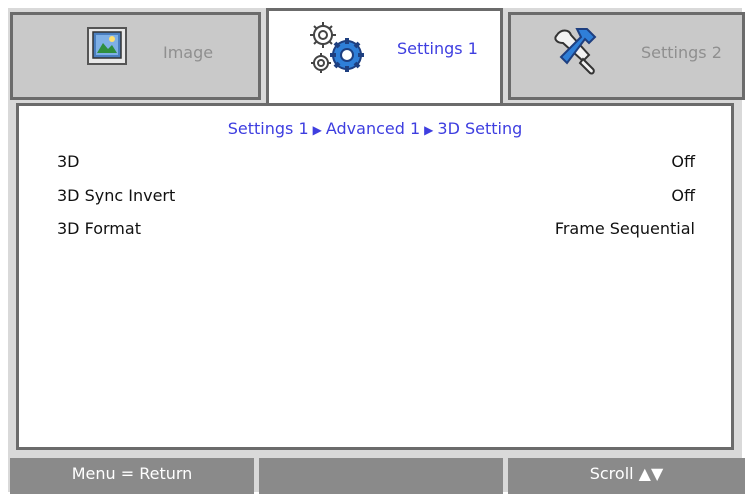 Image resolution: width=750 pixels, height=500 pixels. What do you see at coordinates (188, 52) in the screenshot?
I see `tab-image-label: Image` at bounding box center [188, 52].